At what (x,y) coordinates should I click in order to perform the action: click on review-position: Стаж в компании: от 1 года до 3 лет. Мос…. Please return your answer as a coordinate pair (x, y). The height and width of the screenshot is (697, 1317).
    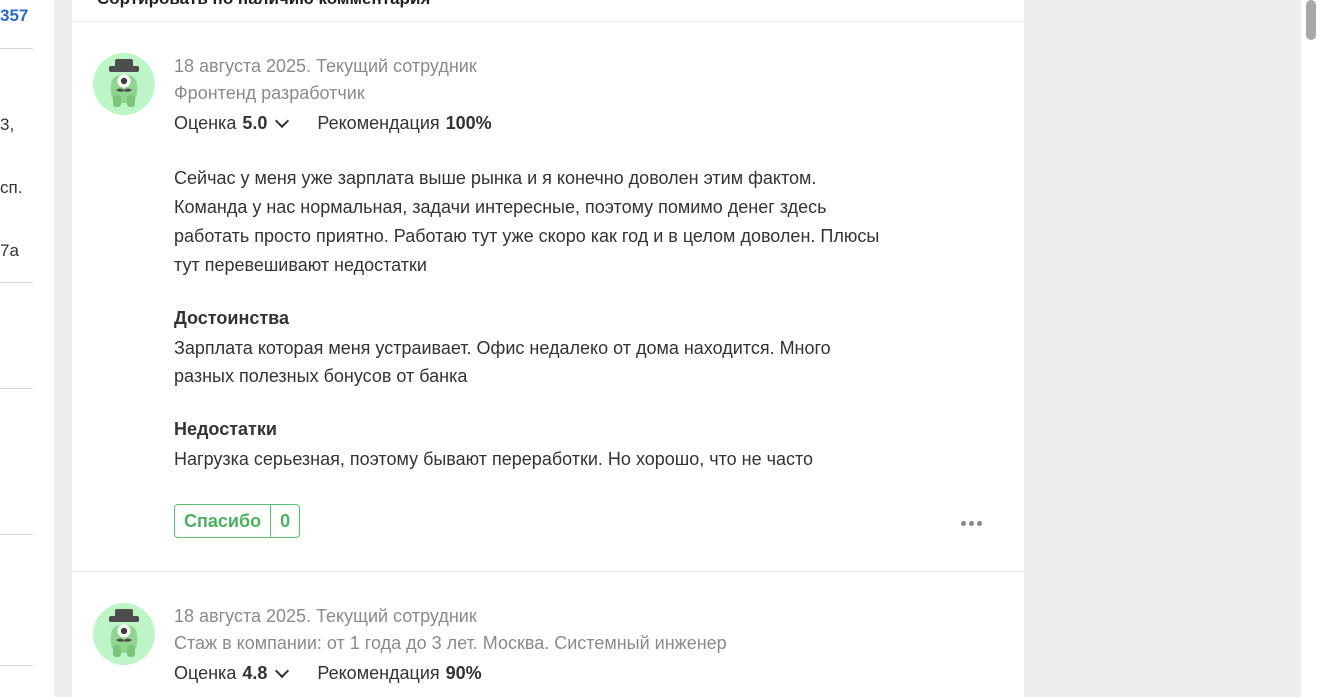
    Looking at the image, I should click on (450, 643).